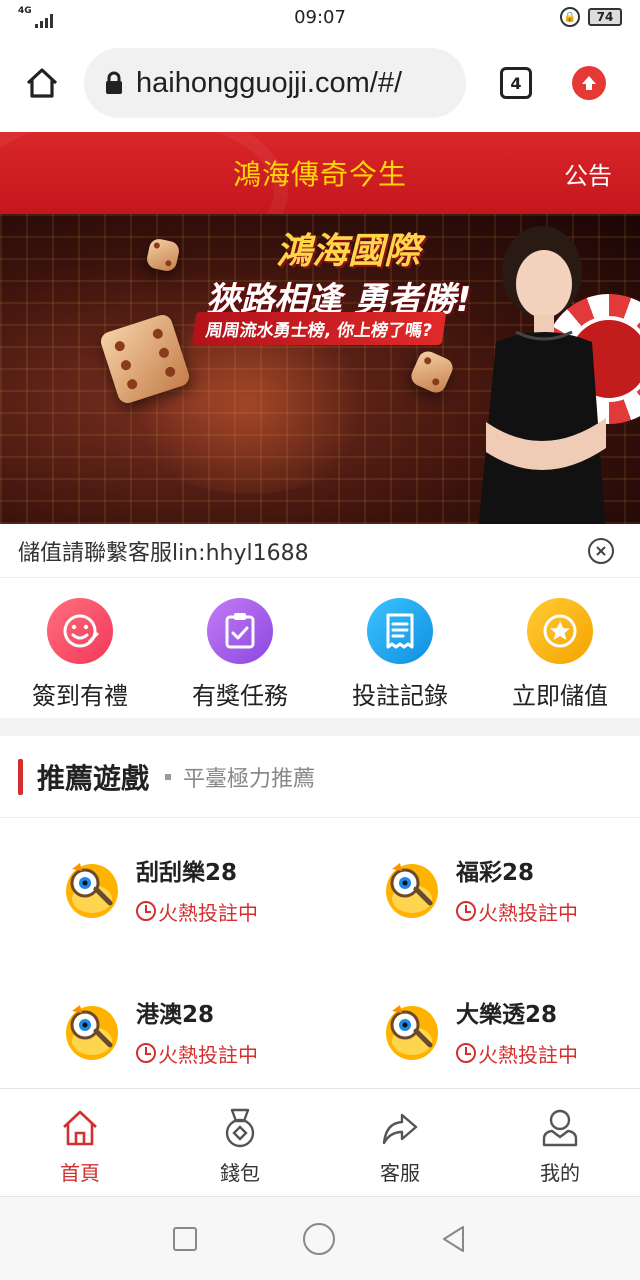  I want to click on recommended-games-header: 推薦遊戲 平臺極力推薦, so click(320, 777).